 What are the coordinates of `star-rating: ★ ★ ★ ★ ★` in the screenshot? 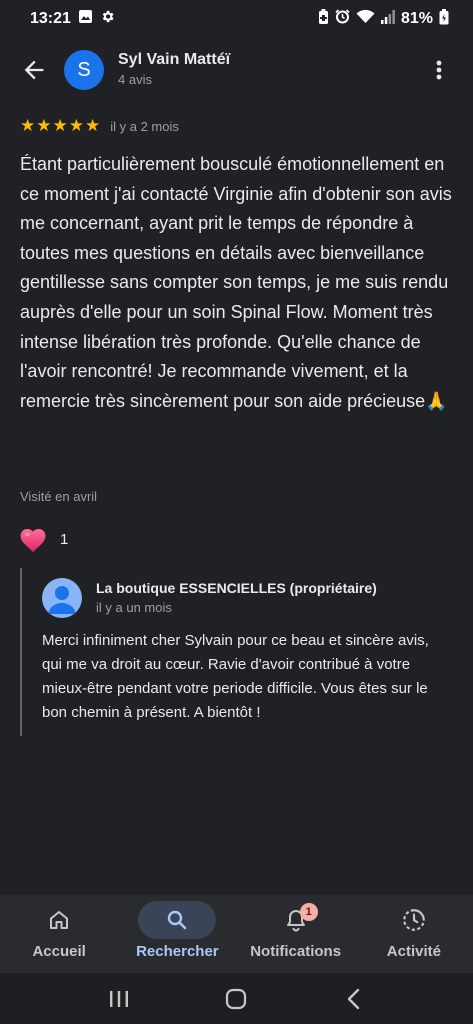 It's located at (60, 126).